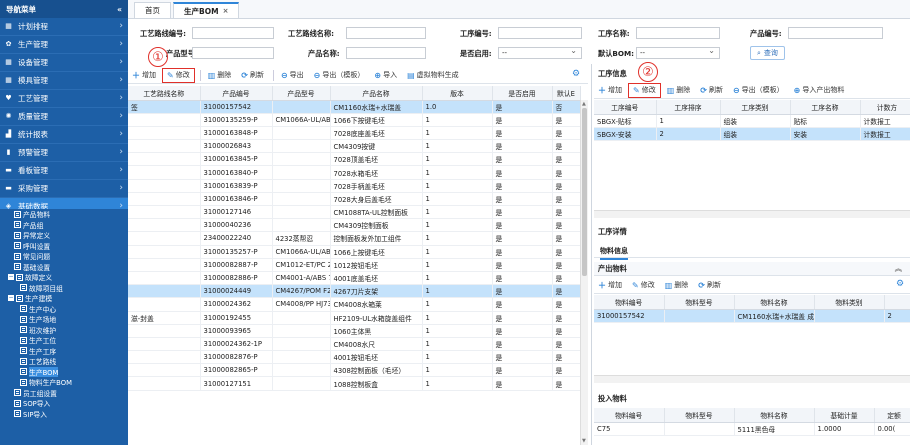 The width and height of the screenshot is (910, 445). I want to click on tree-node: 生产工位, so click(64, 340).